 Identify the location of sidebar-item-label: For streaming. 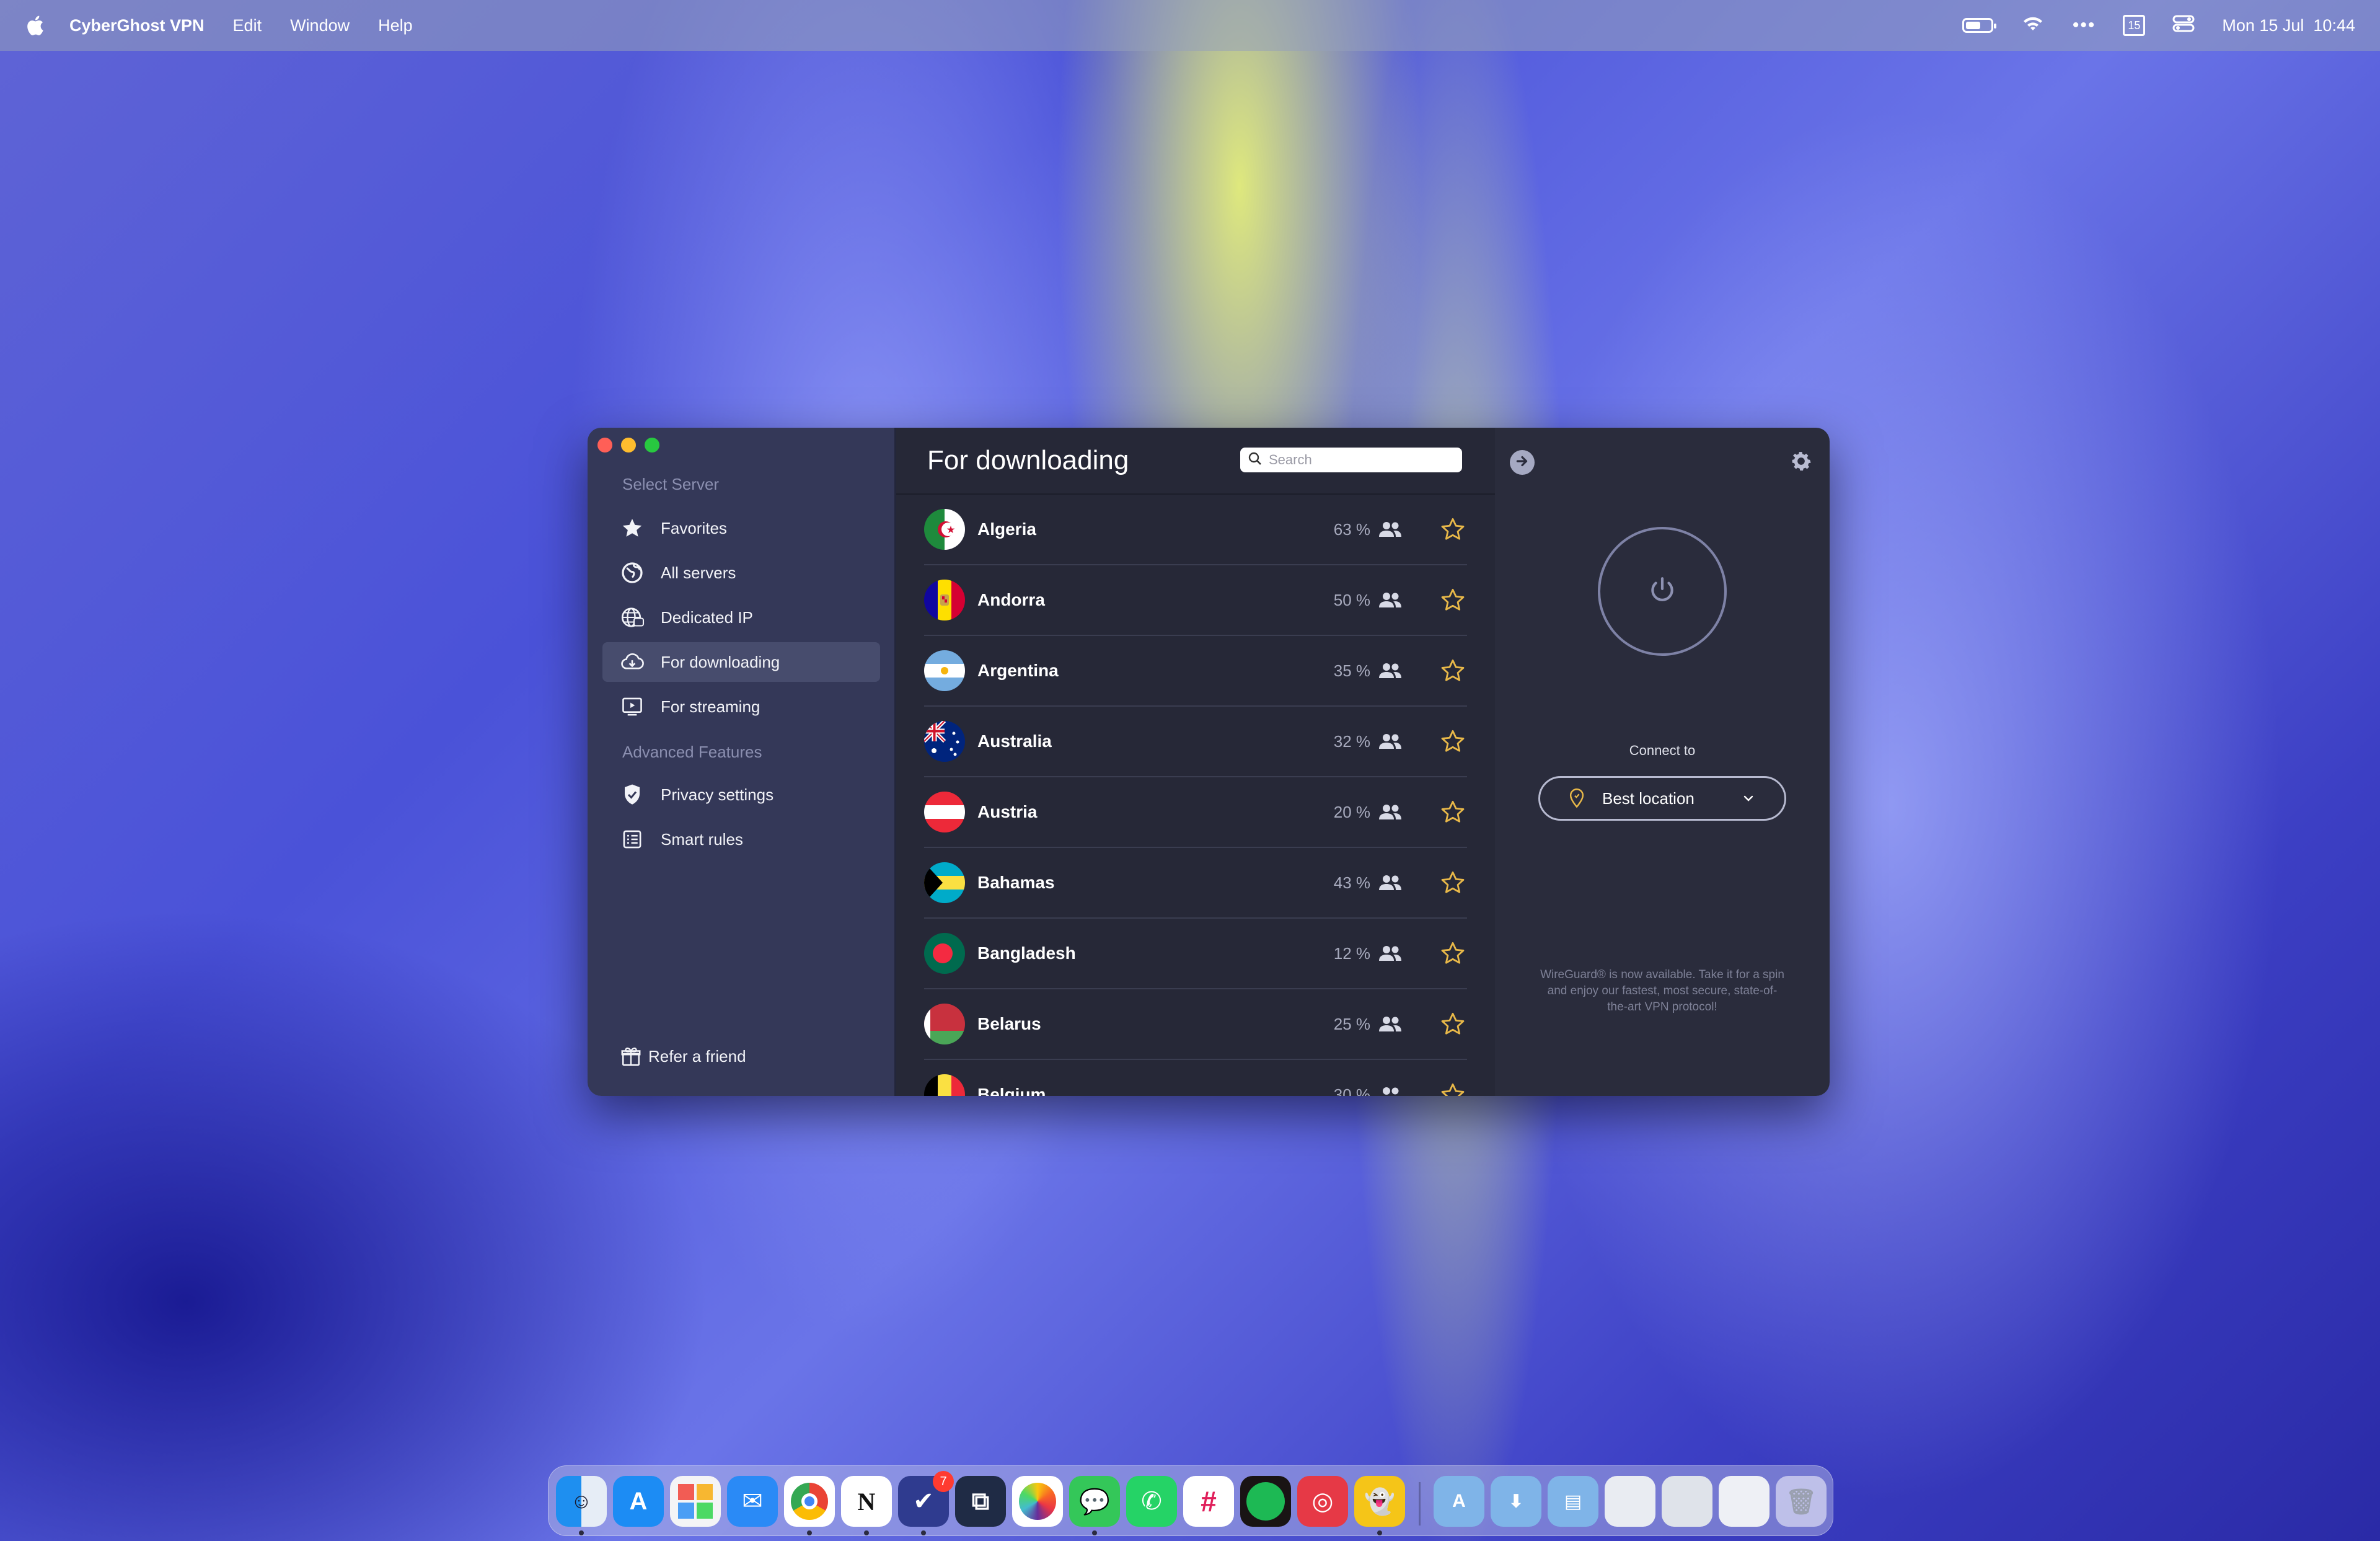
(710, 706).